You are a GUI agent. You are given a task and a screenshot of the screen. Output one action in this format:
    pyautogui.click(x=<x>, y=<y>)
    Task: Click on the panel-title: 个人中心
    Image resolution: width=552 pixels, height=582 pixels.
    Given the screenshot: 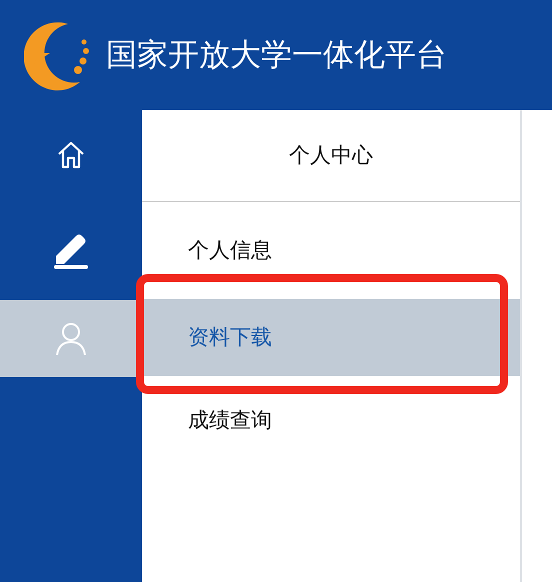 What is the action you would take?
    pyautogui.click(x=331, y=155)
    